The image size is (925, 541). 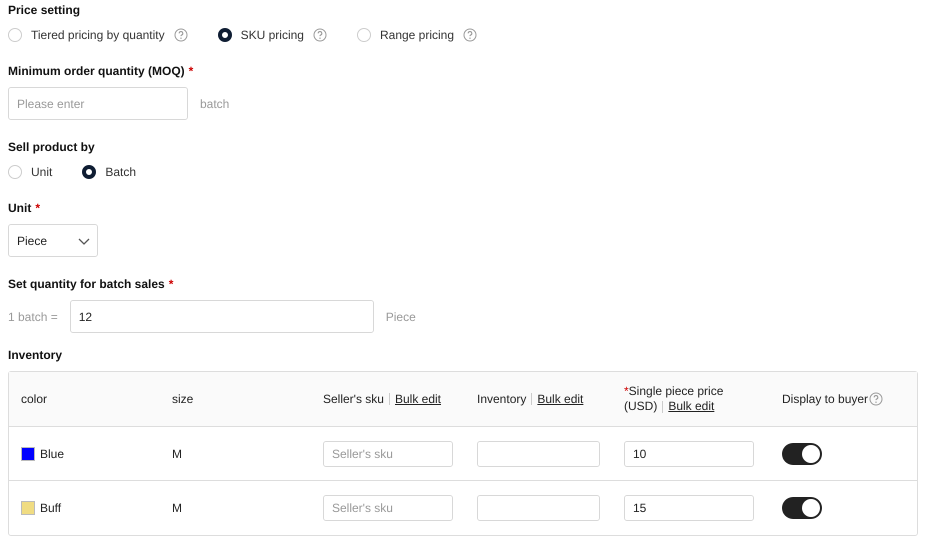 I want to click on column-header: color, so click(x=34, y=399).